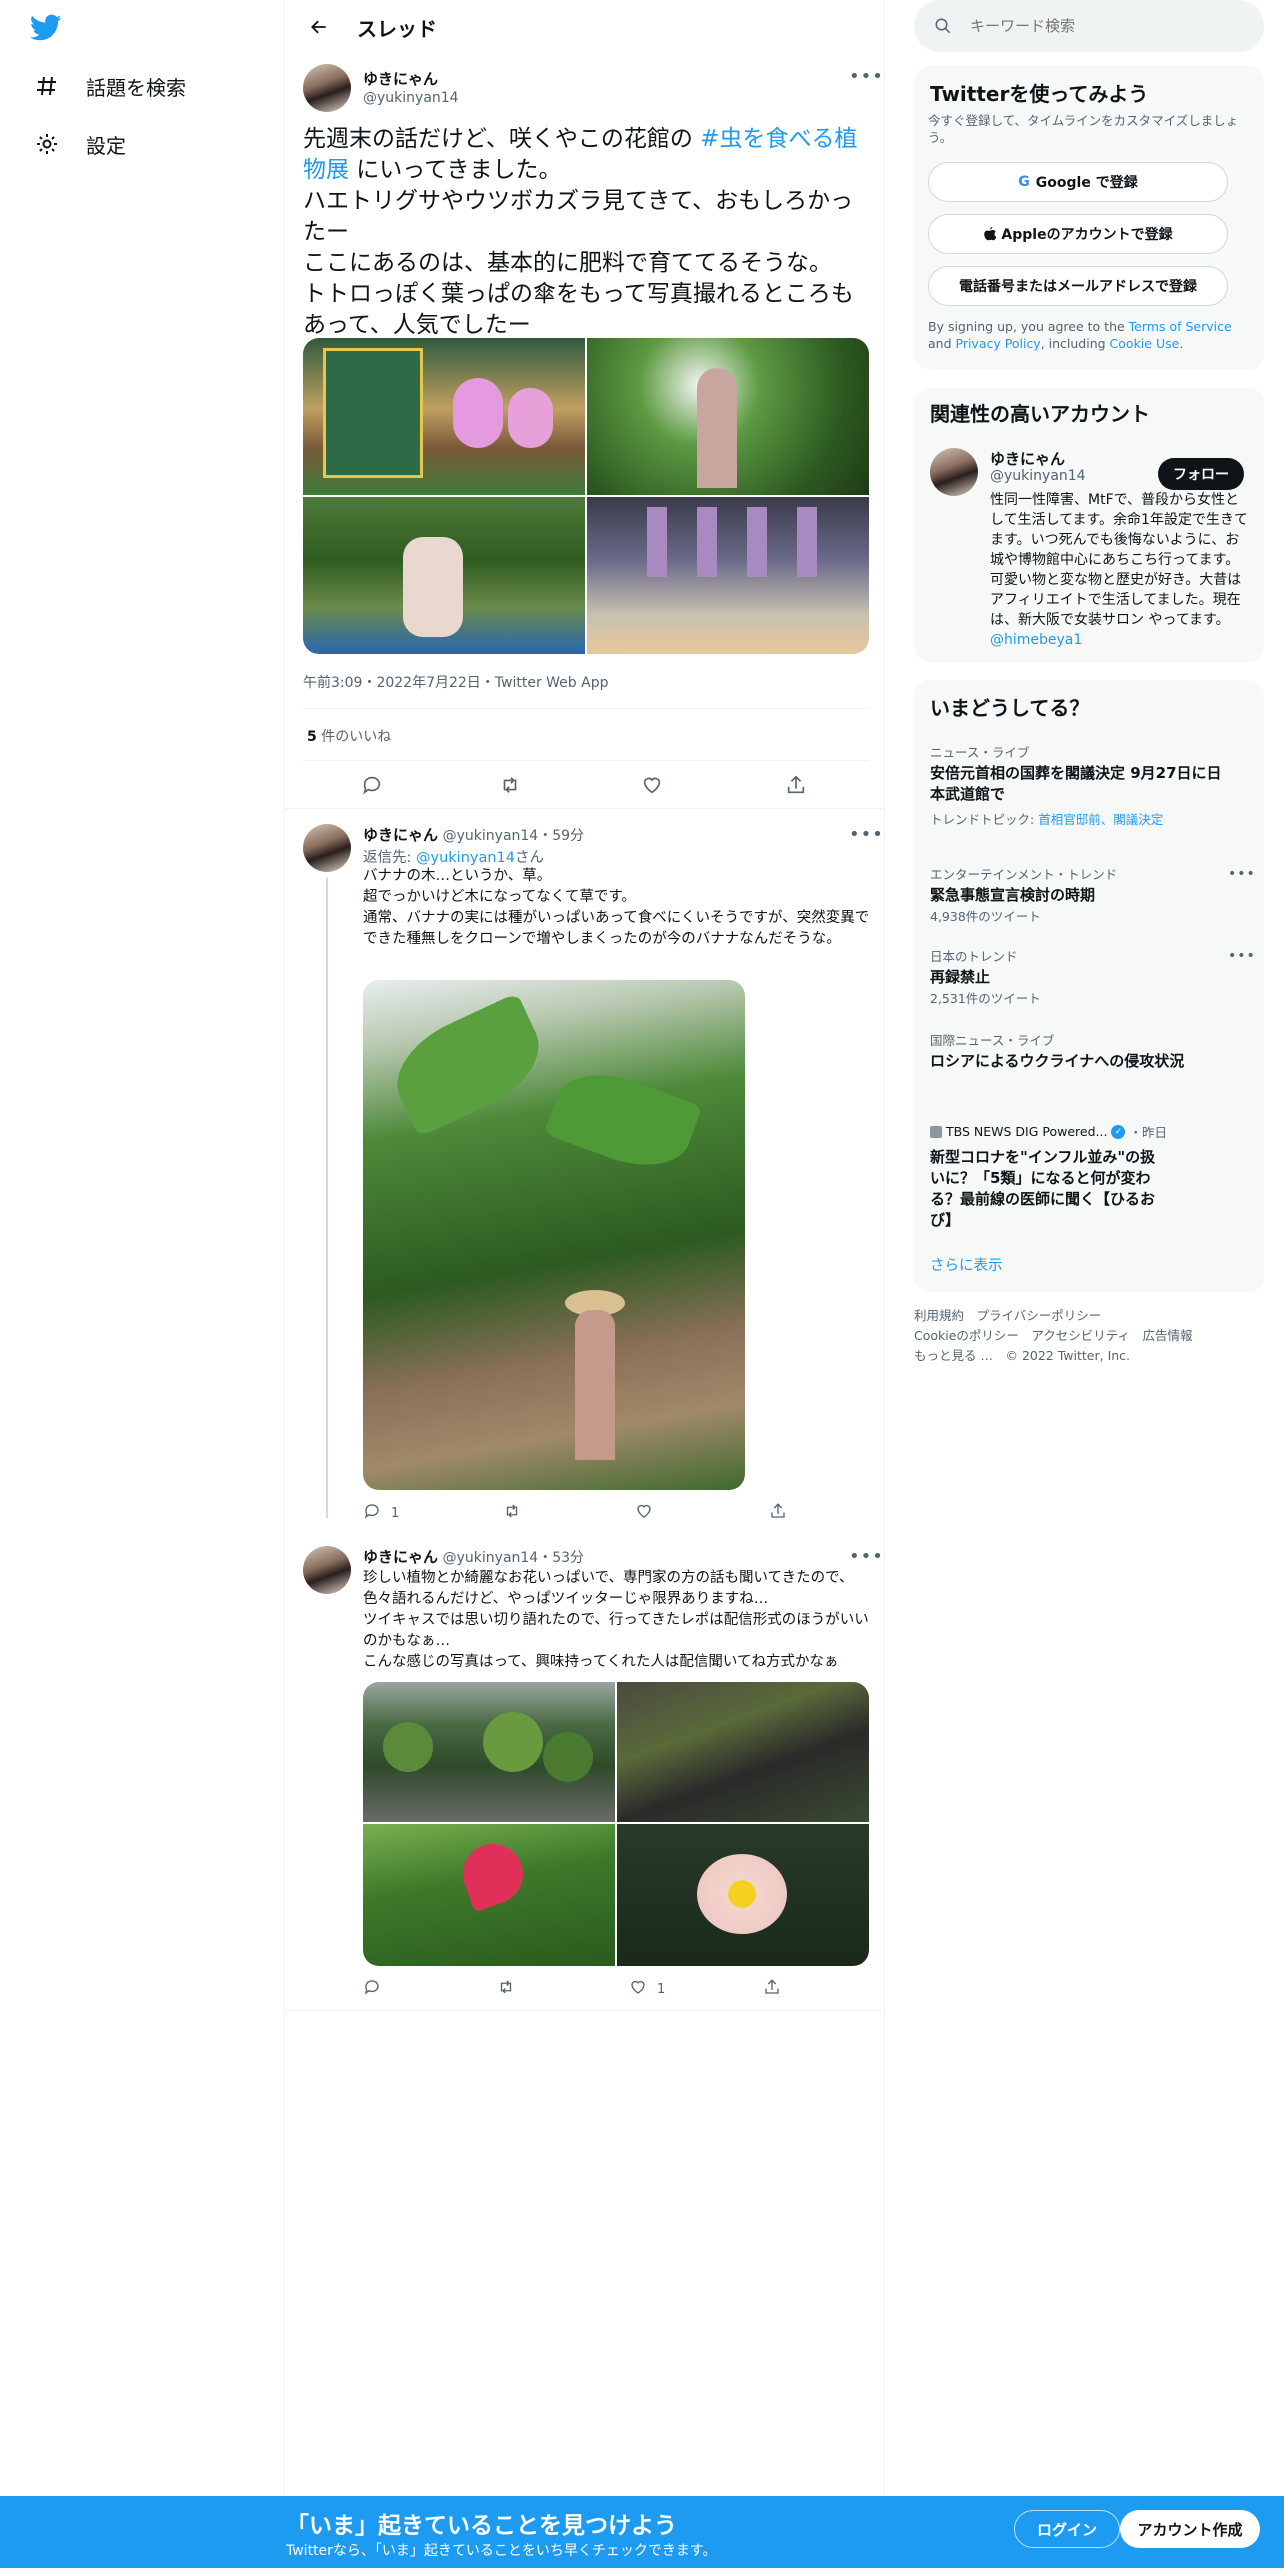 Image resolution: width=1284 pixels, height=2568 pixels. Describe the element at coordinates (327, 1198) in the screenshot. I see `thread-line` at that location.